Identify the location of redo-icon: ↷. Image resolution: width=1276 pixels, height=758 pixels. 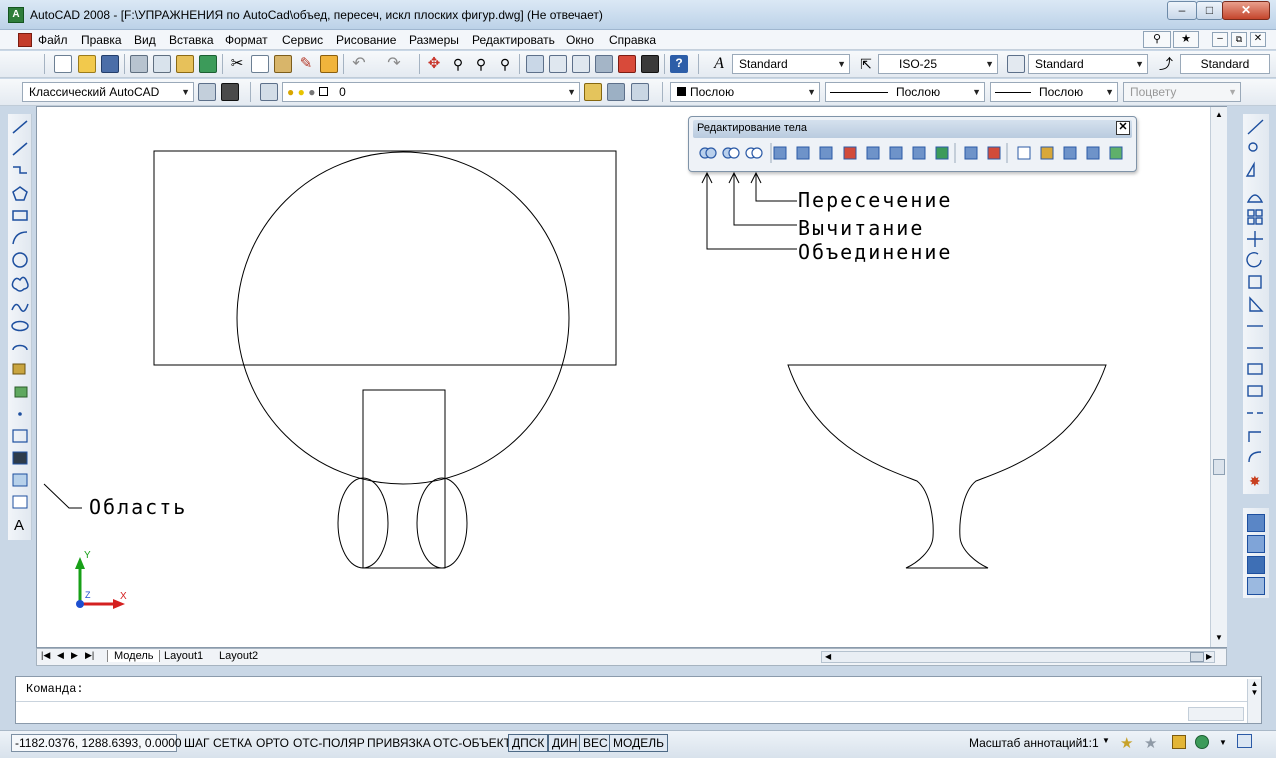
(394, 64).